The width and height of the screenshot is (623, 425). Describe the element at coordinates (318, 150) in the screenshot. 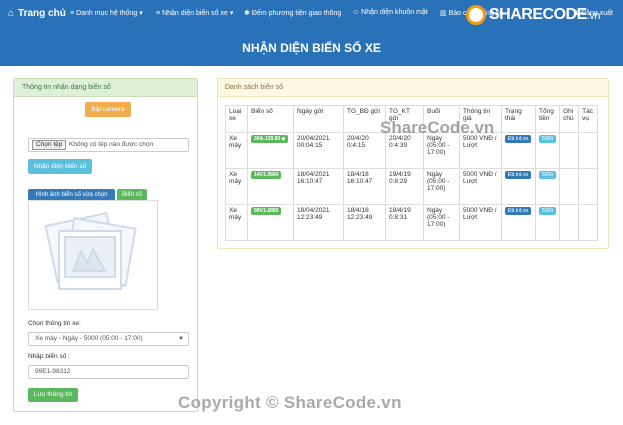

I see `cell-date: 20/04/2021 00:04:15` at that location.